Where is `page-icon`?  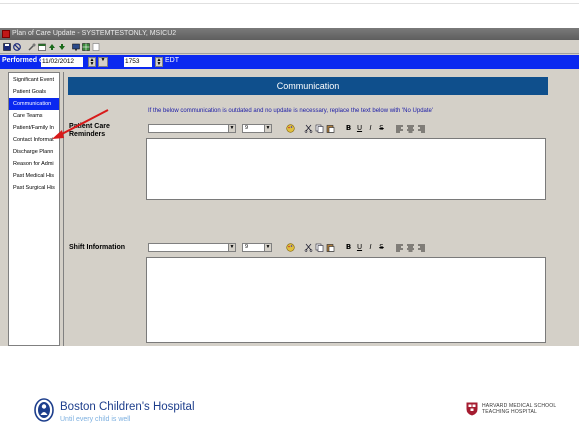
page-icon is located at coordinates (96, 47).